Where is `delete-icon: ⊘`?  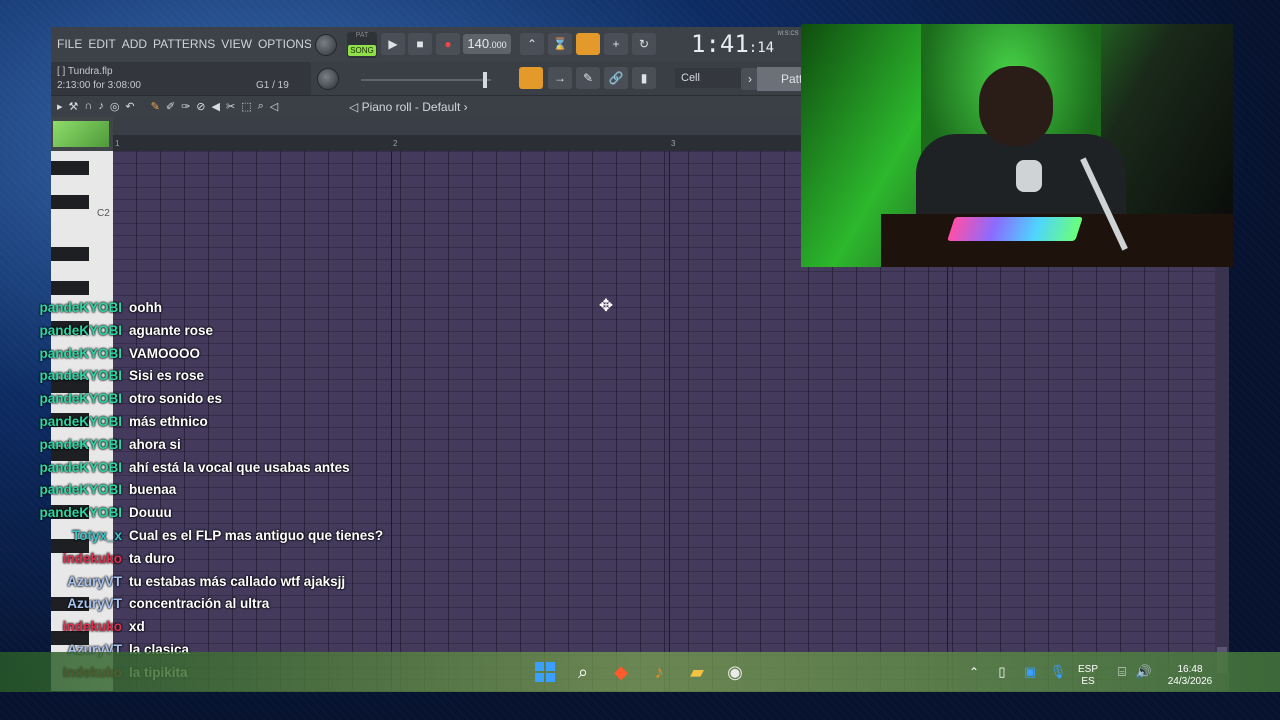
delete-icon: ⊘ is located at coordinates (200, 106).